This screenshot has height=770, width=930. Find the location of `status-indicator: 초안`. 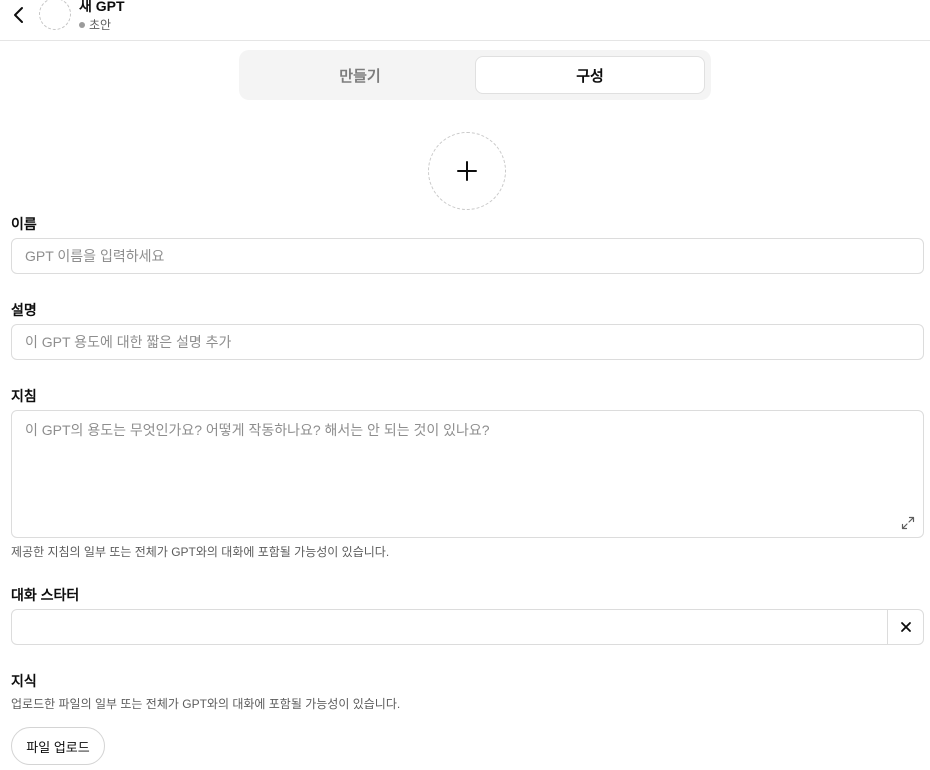

status-indicator: 초안 is located at coordinates (95, 24).